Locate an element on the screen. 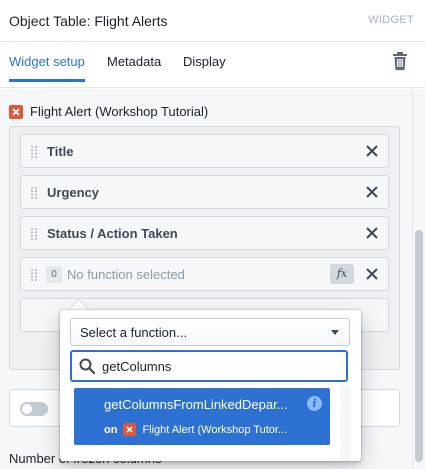 This screenshot has width=425, height=469. tab-bar: Widget setup Metadata Display is located at coordinates (212, 65).